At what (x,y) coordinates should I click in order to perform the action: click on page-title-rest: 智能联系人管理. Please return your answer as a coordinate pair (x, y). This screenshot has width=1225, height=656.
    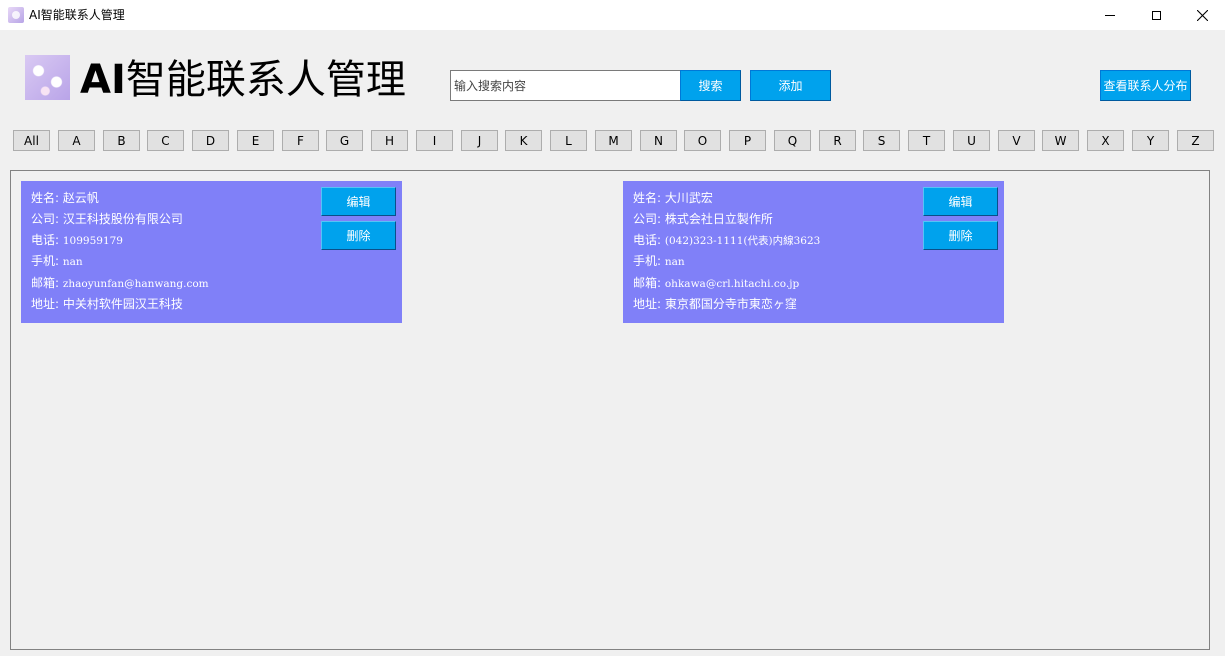
    Looking at the image, I should click on (265, 80).